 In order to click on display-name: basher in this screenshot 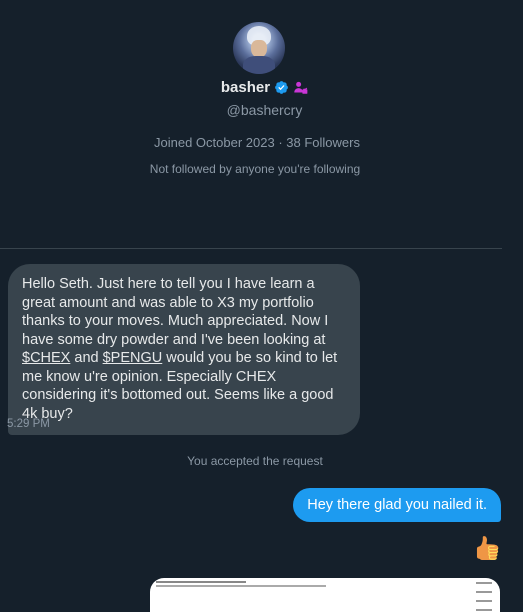, I will do `click(245, 87)`.